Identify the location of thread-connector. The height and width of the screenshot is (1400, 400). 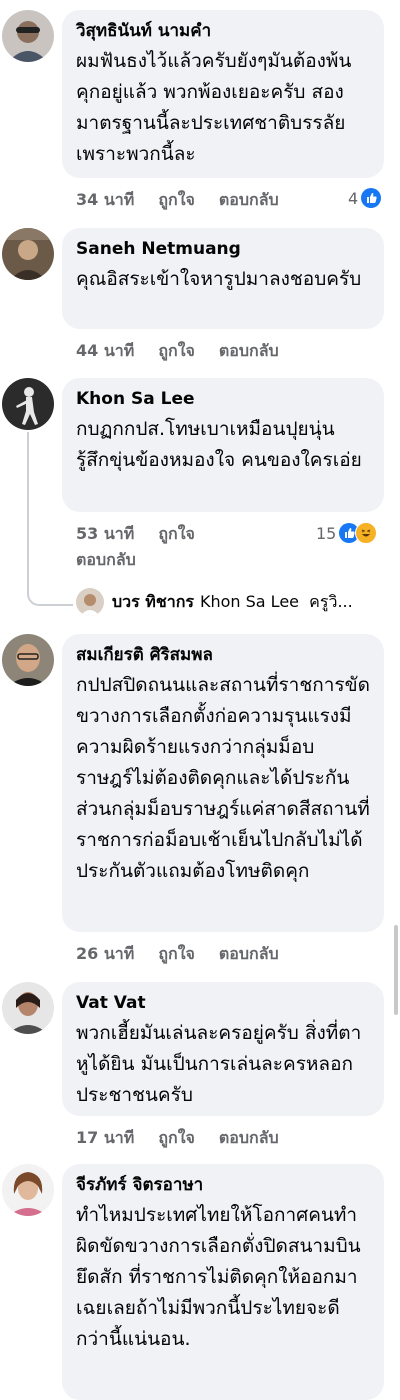
(28, 507).